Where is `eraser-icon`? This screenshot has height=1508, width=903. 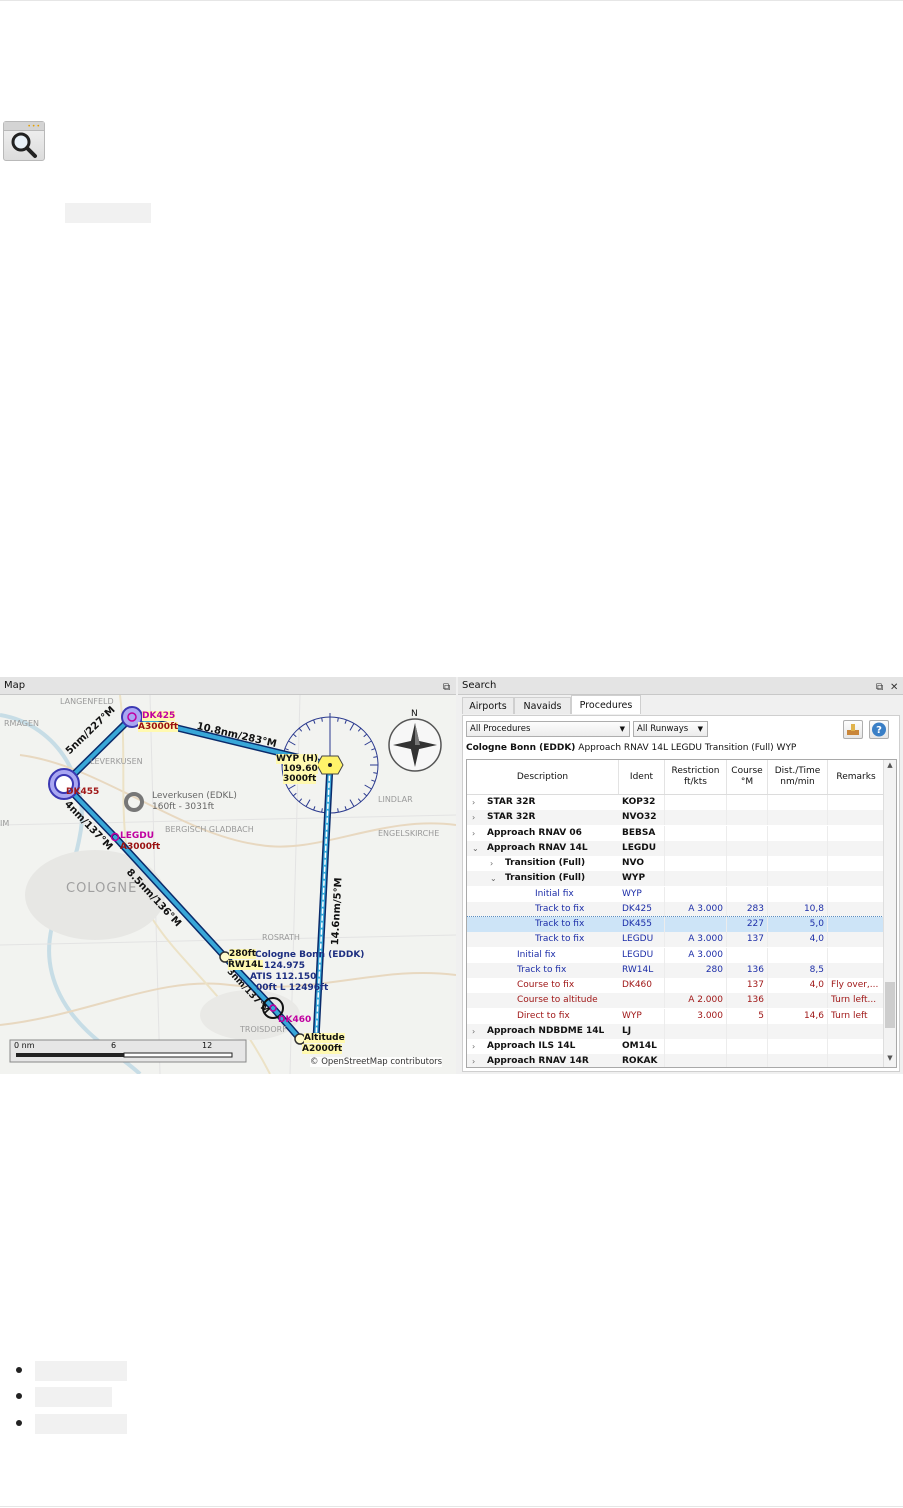 eraser-icon is located at coordinates (853, 729).